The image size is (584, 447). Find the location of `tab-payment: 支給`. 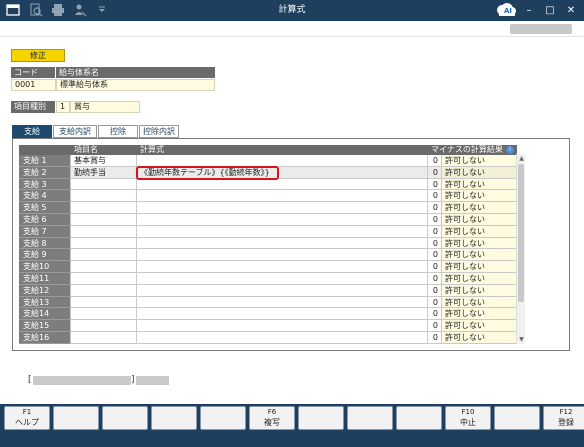

tab-payment: 支給 is located at coordinates (32, 131).